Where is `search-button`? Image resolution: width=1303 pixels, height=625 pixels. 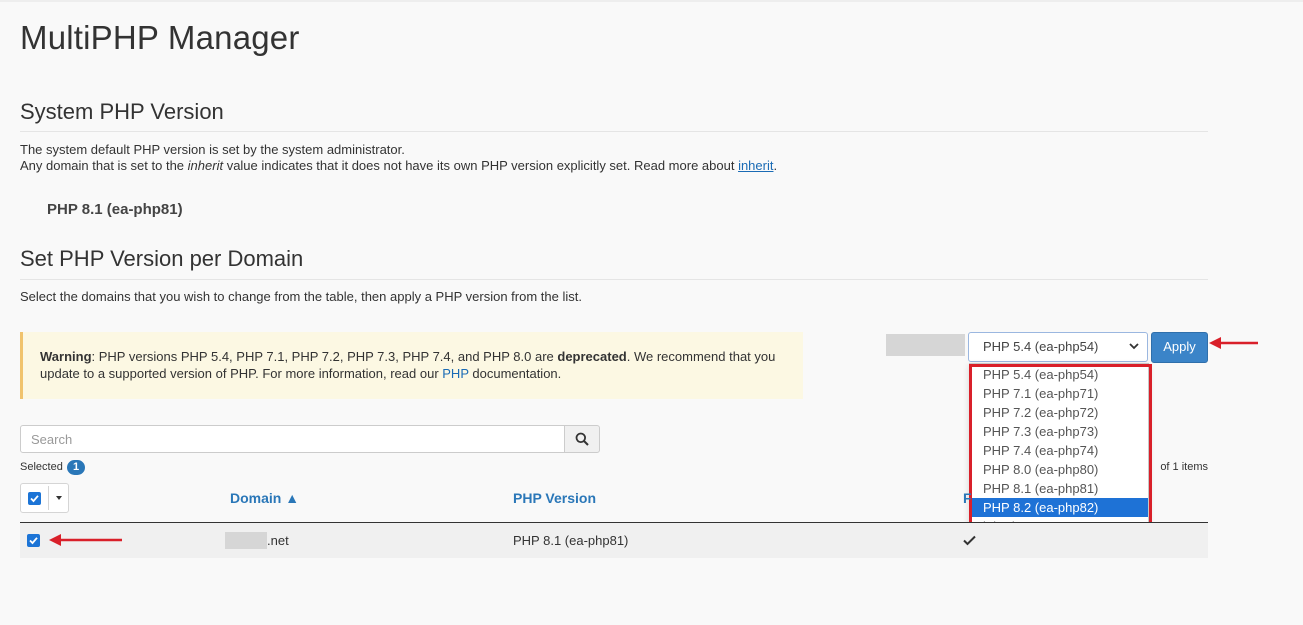 search-button is located at coordinates (582, 439).